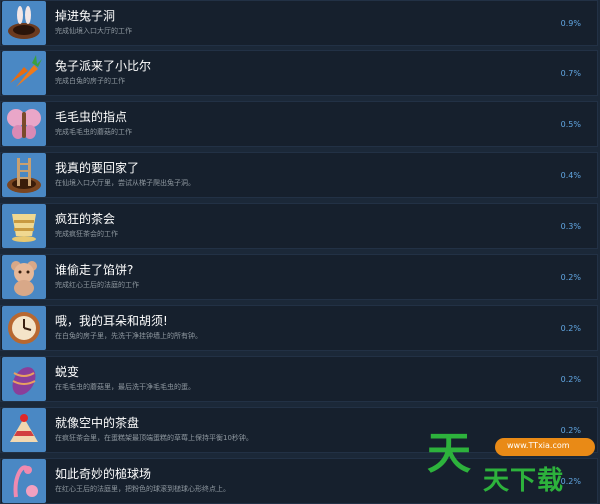 This screenshot has width=600, height=504. What do you see at coordinates (299, 277) in the screenshot?
I see `achievement-row: 谁偷走了馅饼? 完成红心王后的法庭的工作 0.2%` at bounding box center [299, 277].